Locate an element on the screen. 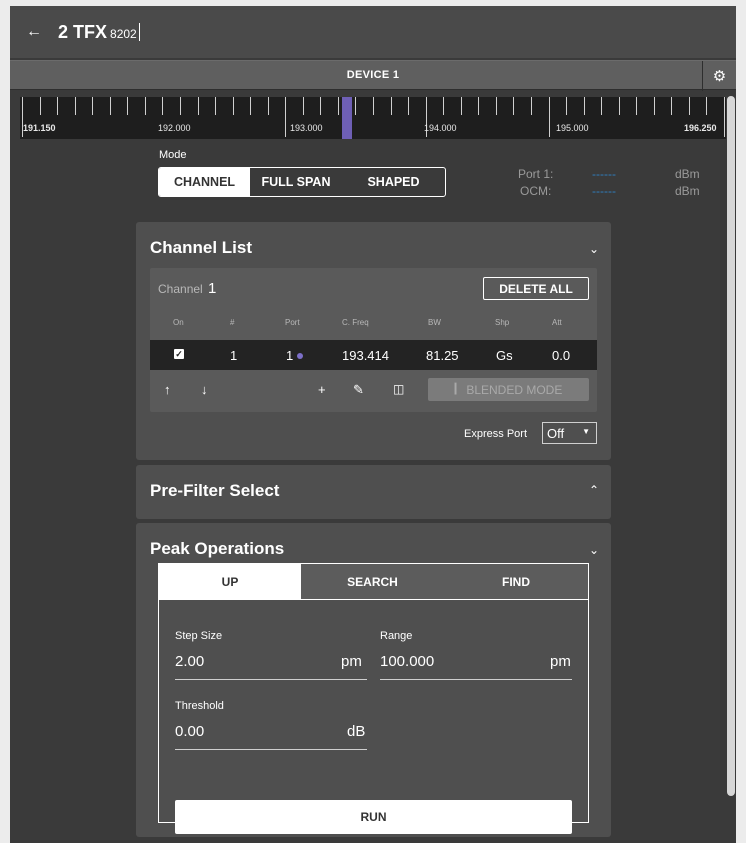  ocm-readout-value: ------ is located at coordinates (604, 191).